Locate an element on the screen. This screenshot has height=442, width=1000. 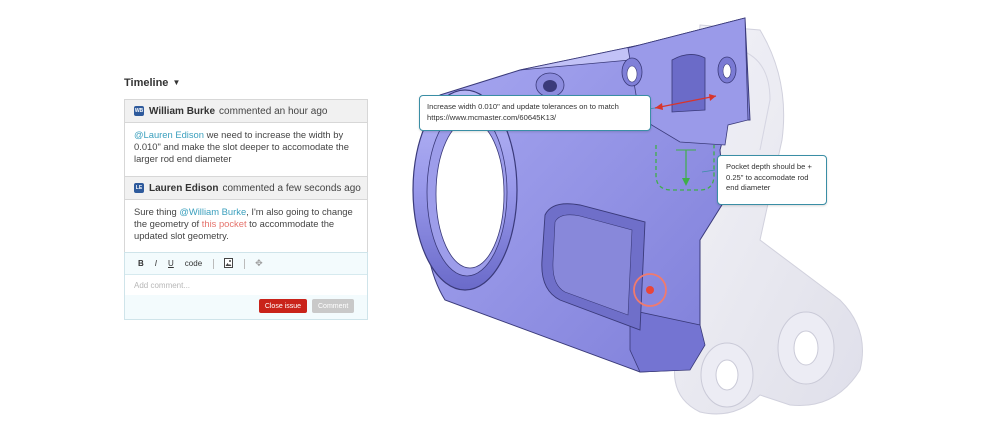
comment-input is located at coordinates (246, 285).